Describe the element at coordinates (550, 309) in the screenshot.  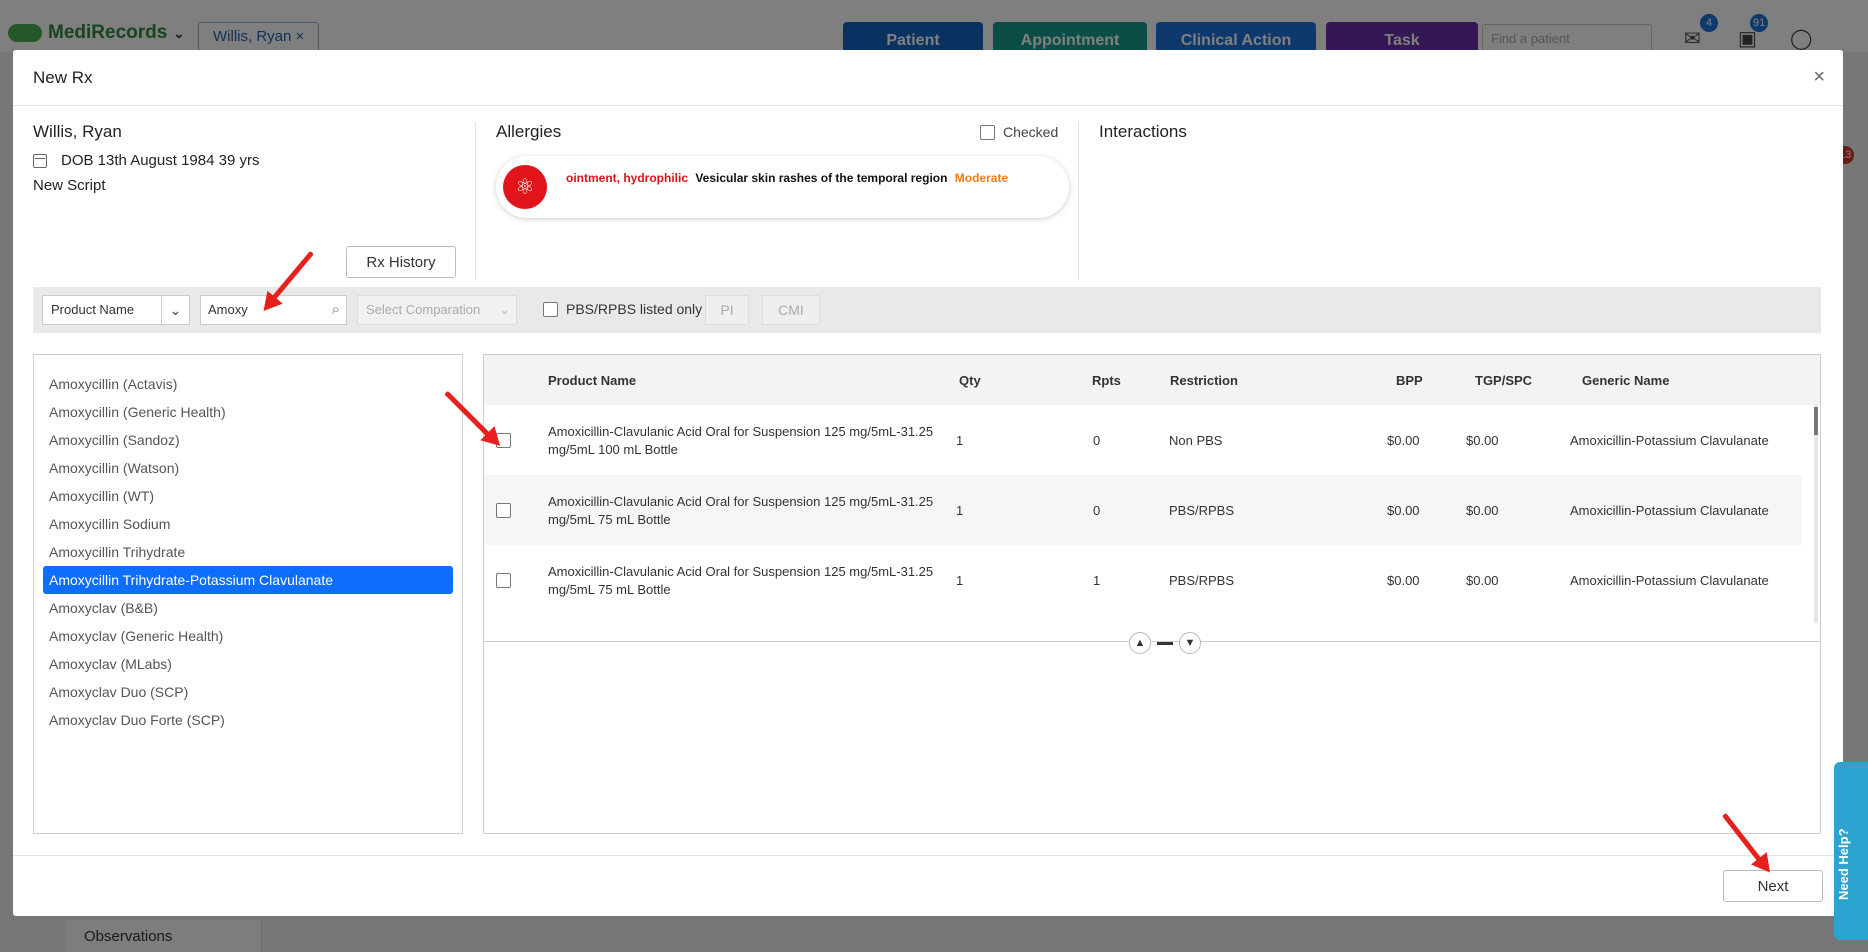
I see `pbs-checkbox` at that location.